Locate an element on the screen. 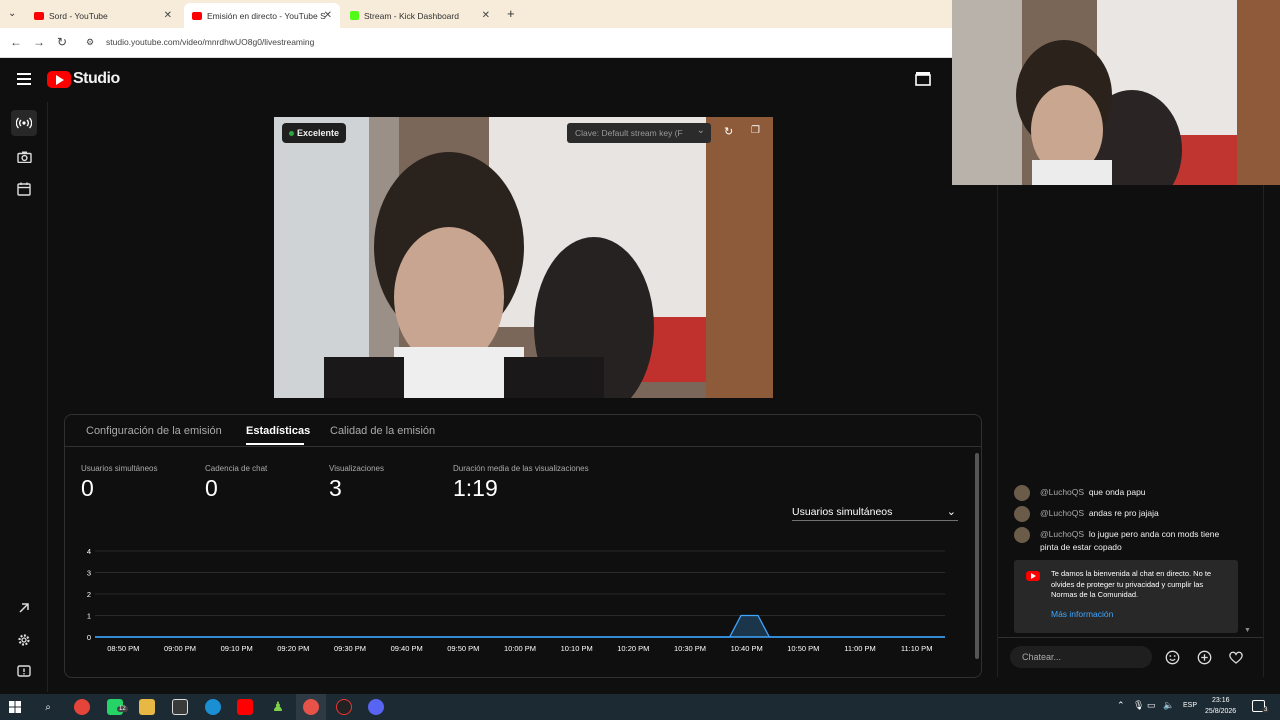  clapperboard-icon is located at coordinates (923, 78).